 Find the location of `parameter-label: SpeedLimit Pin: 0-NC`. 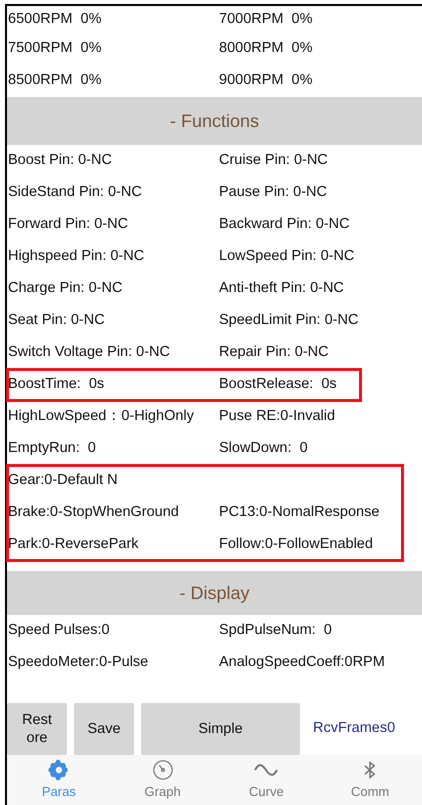

parameter-label: SpeedLimit Pin: 0-NC is located at coordinates (288, 320).